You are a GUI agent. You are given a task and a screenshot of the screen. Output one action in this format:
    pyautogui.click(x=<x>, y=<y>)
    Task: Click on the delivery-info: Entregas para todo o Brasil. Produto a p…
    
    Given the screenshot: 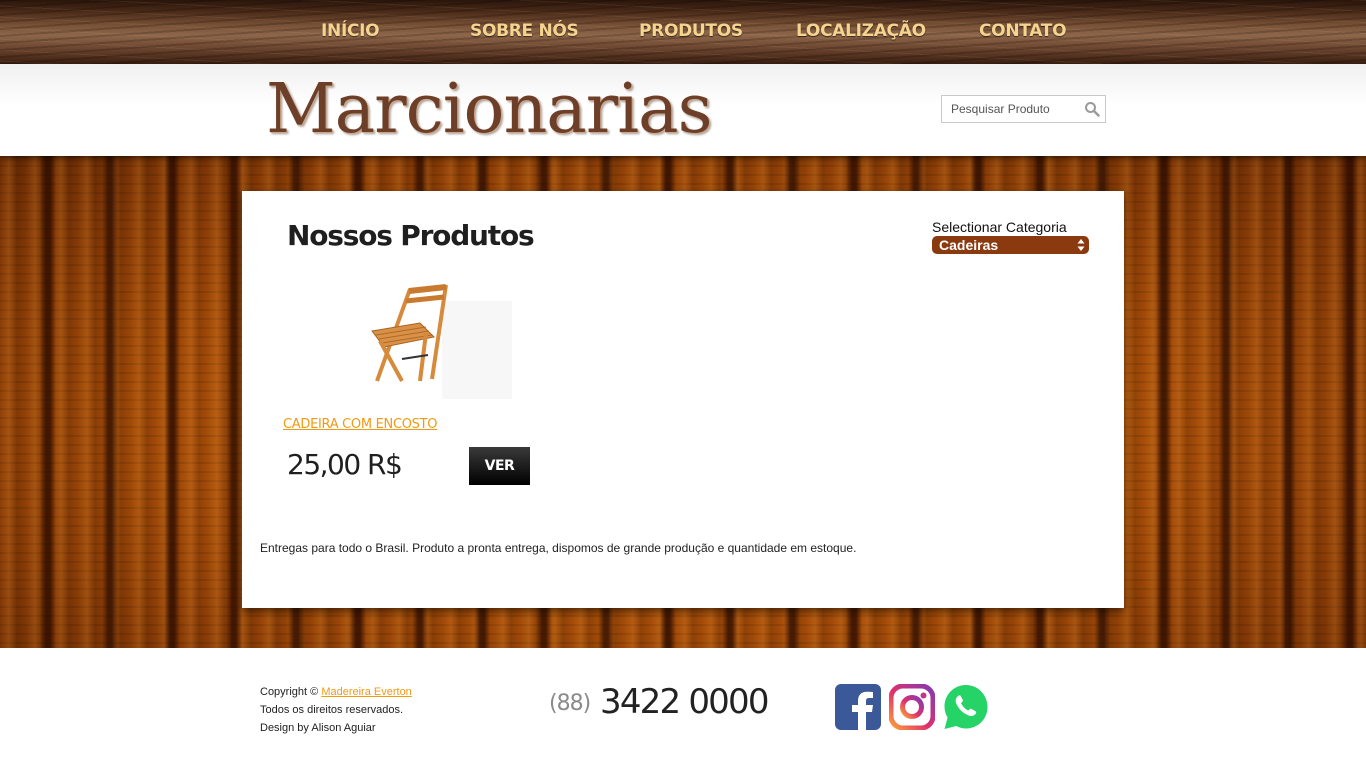 What is the action you would take?
    pyautogui.click(x=558, y=548)
    